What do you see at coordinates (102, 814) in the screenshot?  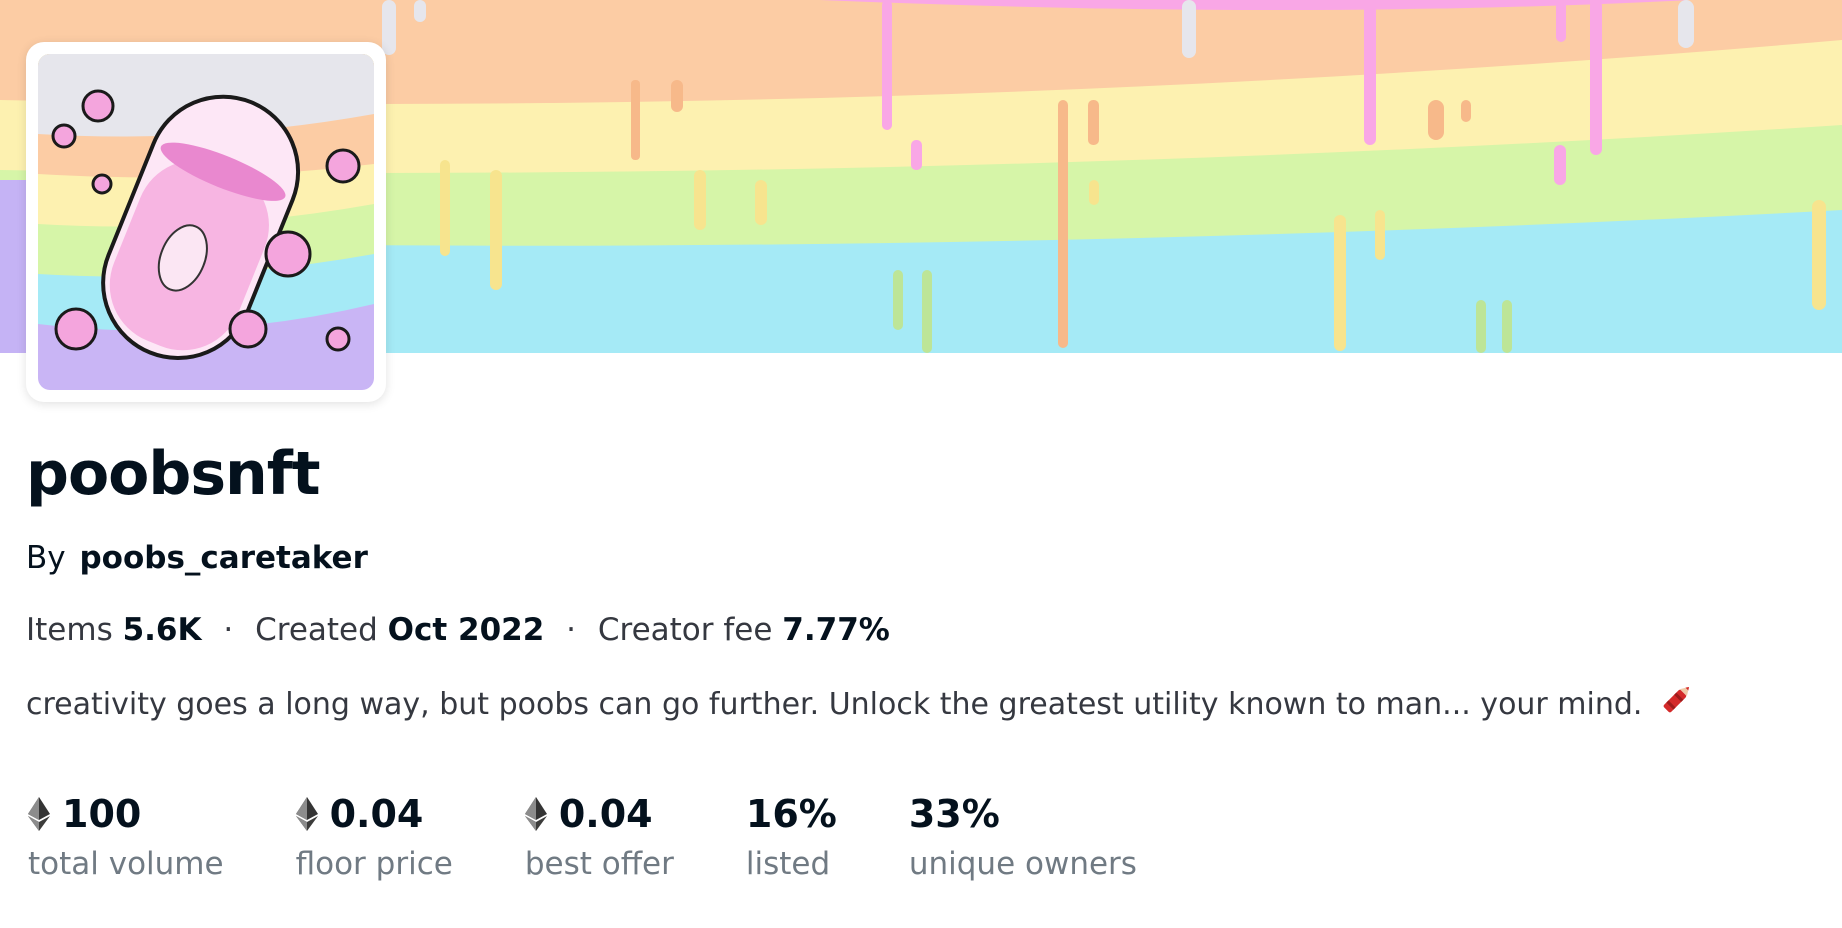 I see `total-volume-value: 100` at bounding box center [102, 814].